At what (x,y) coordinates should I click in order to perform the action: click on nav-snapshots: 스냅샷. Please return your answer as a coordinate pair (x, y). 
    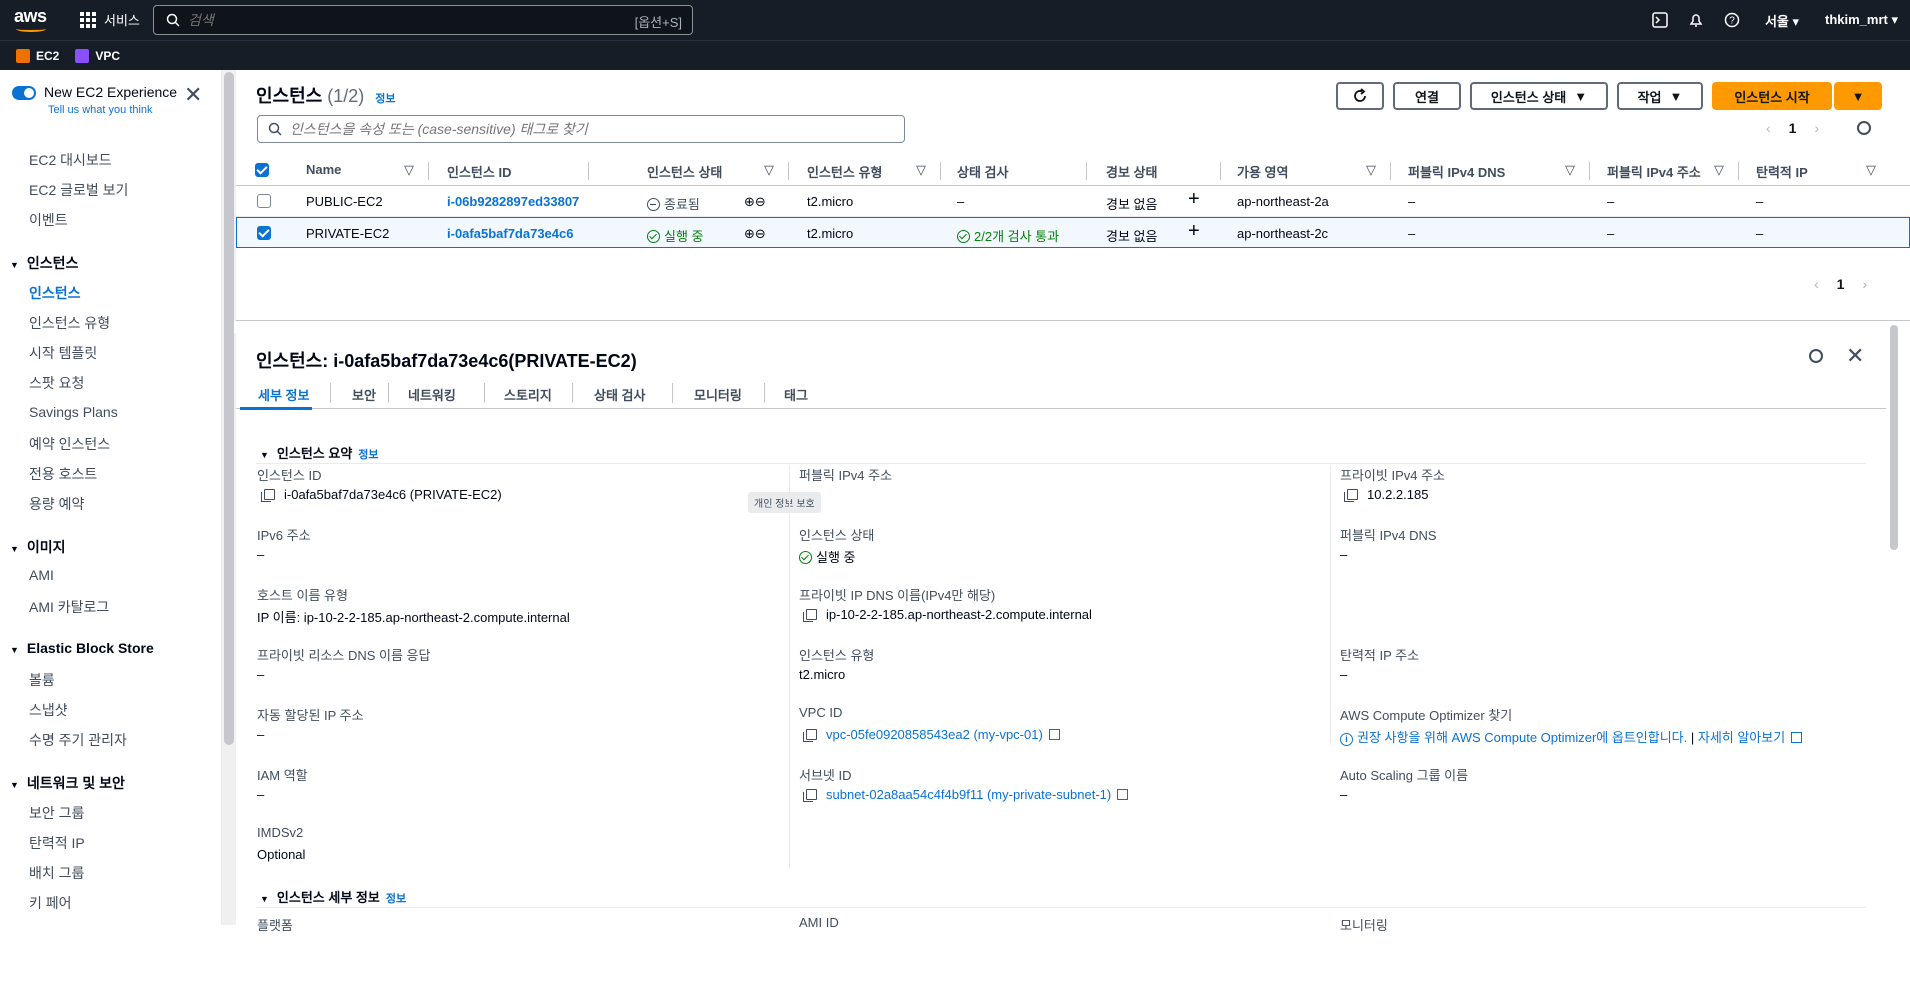
    Looking at the image, I should click on (48, 710).